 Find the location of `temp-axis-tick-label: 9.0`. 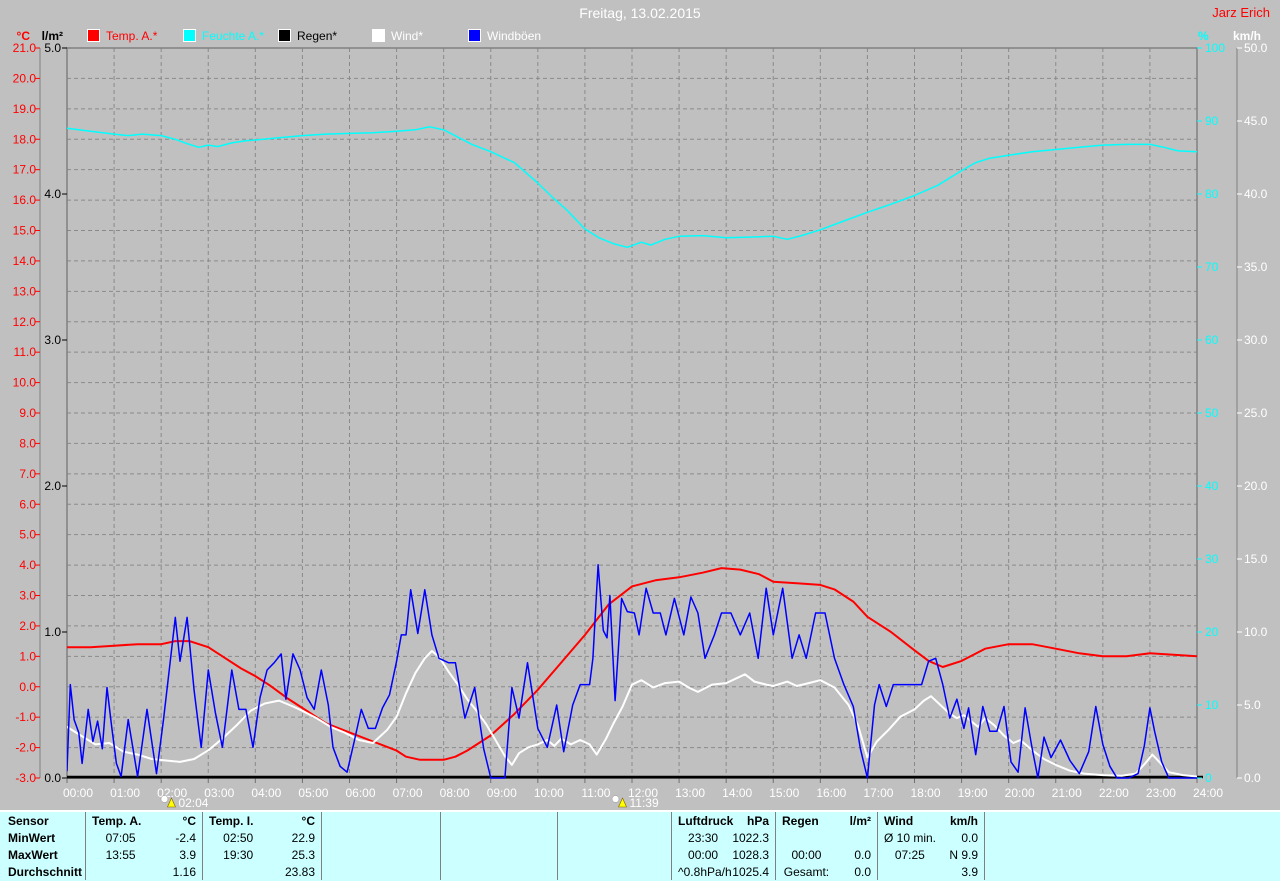

temp-axis-tick-label: 9.0 is located at coordinates (27, 413).